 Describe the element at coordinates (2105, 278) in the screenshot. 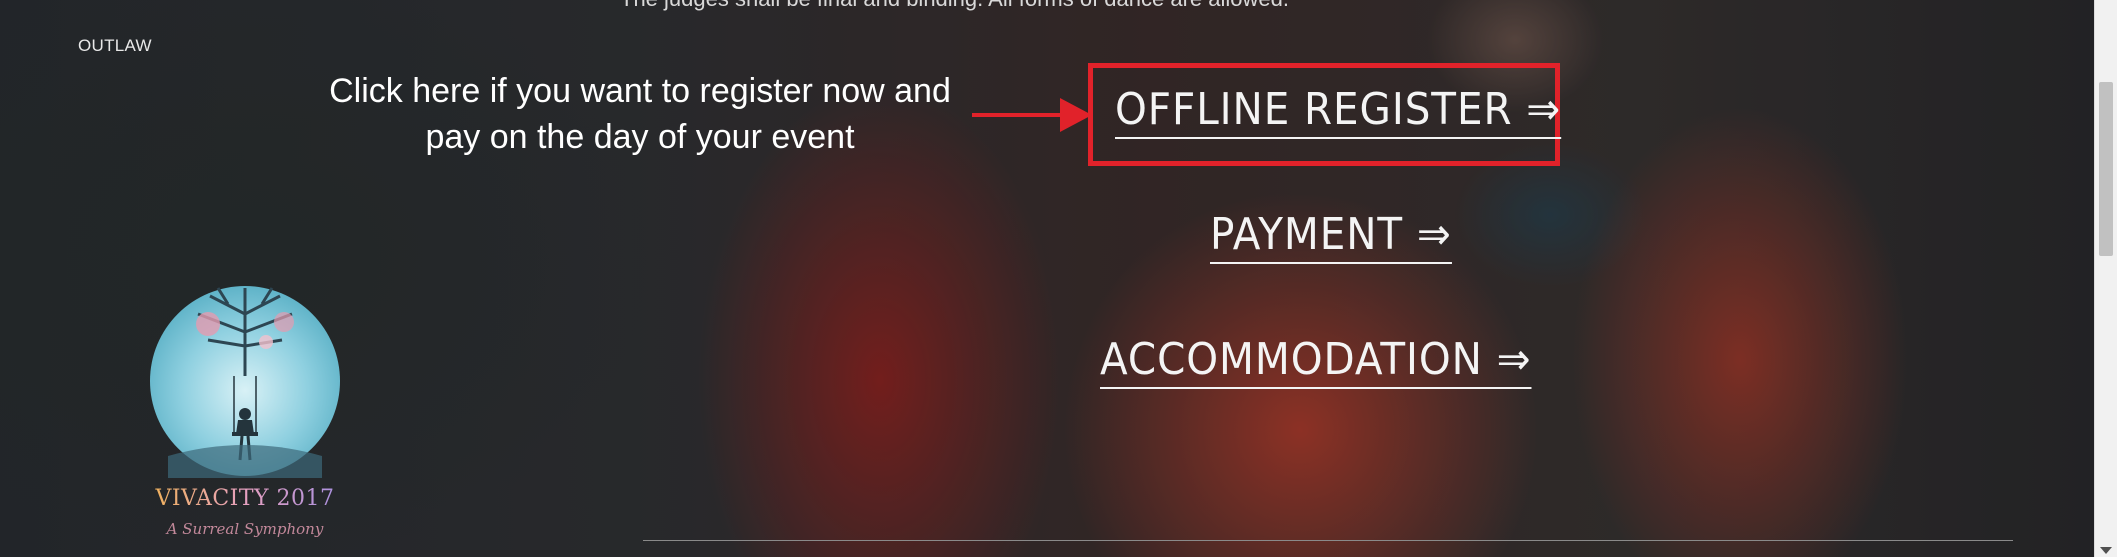

I see `vertical-scrollbar` at that location.